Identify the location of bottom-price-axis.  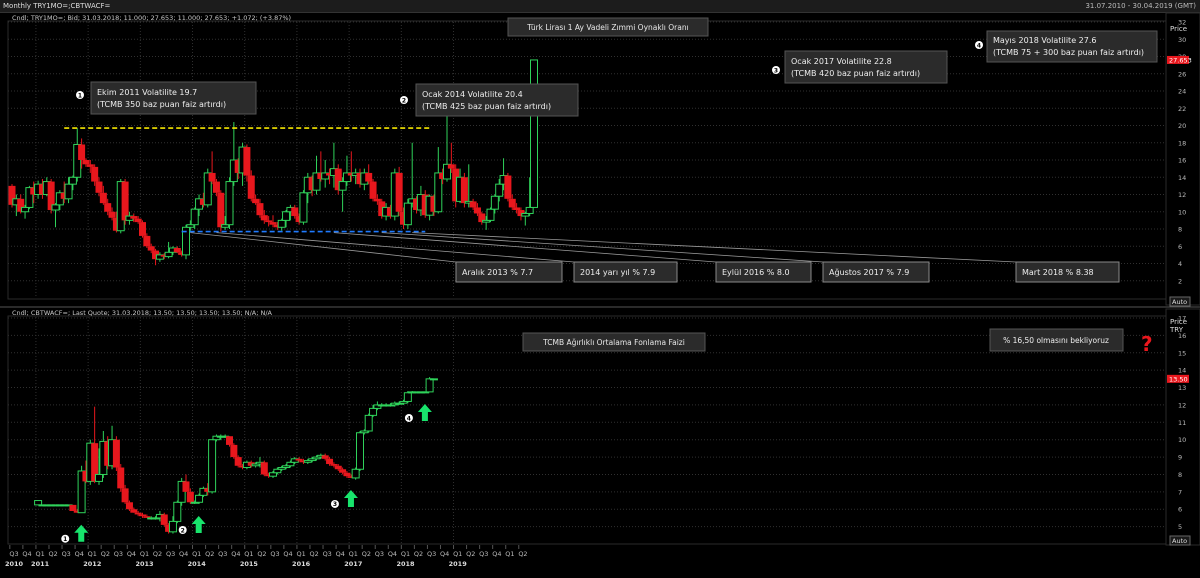
(1182, 427).